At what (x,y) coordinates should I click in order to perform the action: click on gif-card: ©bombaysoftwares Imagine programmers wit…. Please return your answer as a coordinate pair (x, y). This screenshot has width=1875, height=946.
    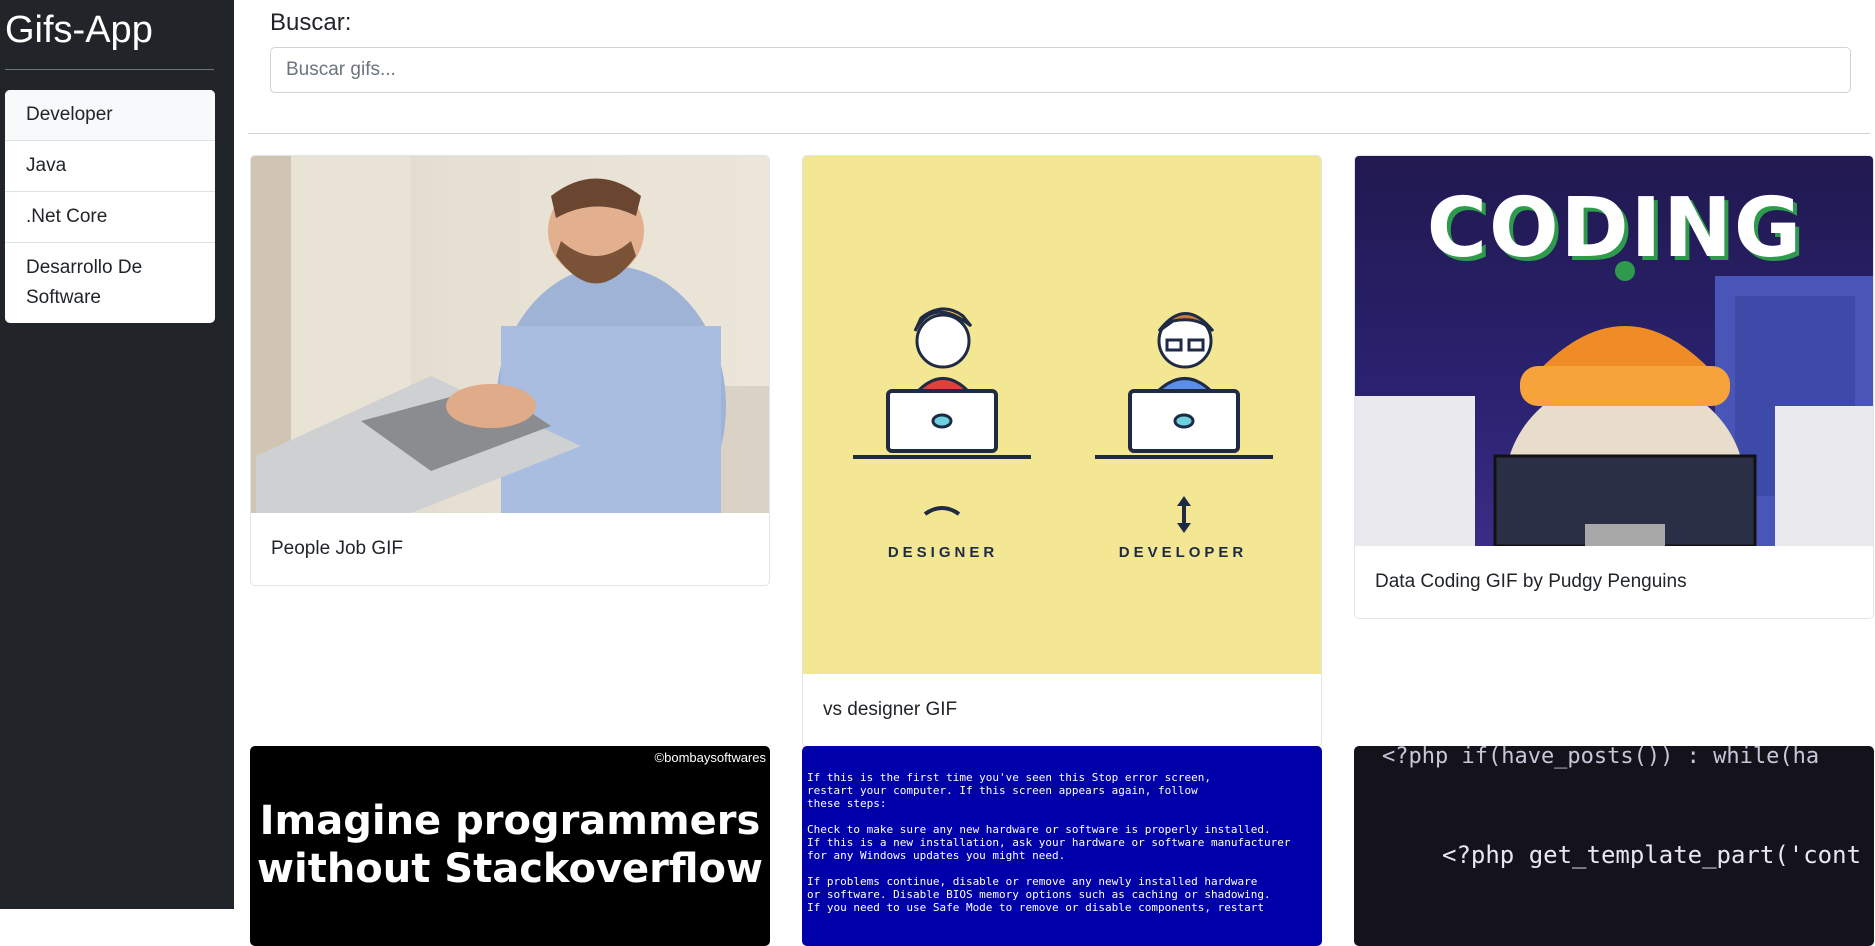
    Looking at the image, I should click on (510, 846).